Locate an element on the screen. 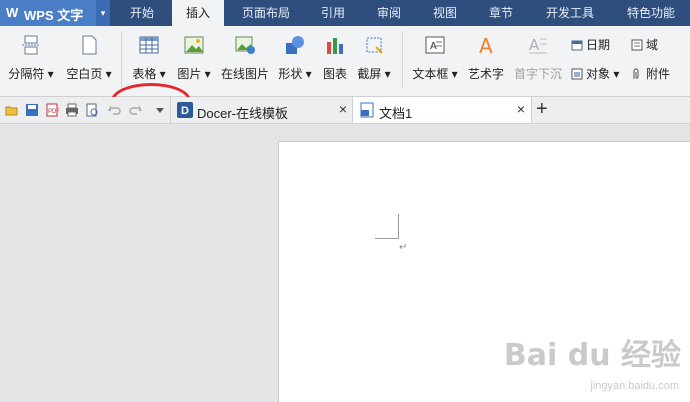  tab-view: 视图 is located at coordinates (445, 13).